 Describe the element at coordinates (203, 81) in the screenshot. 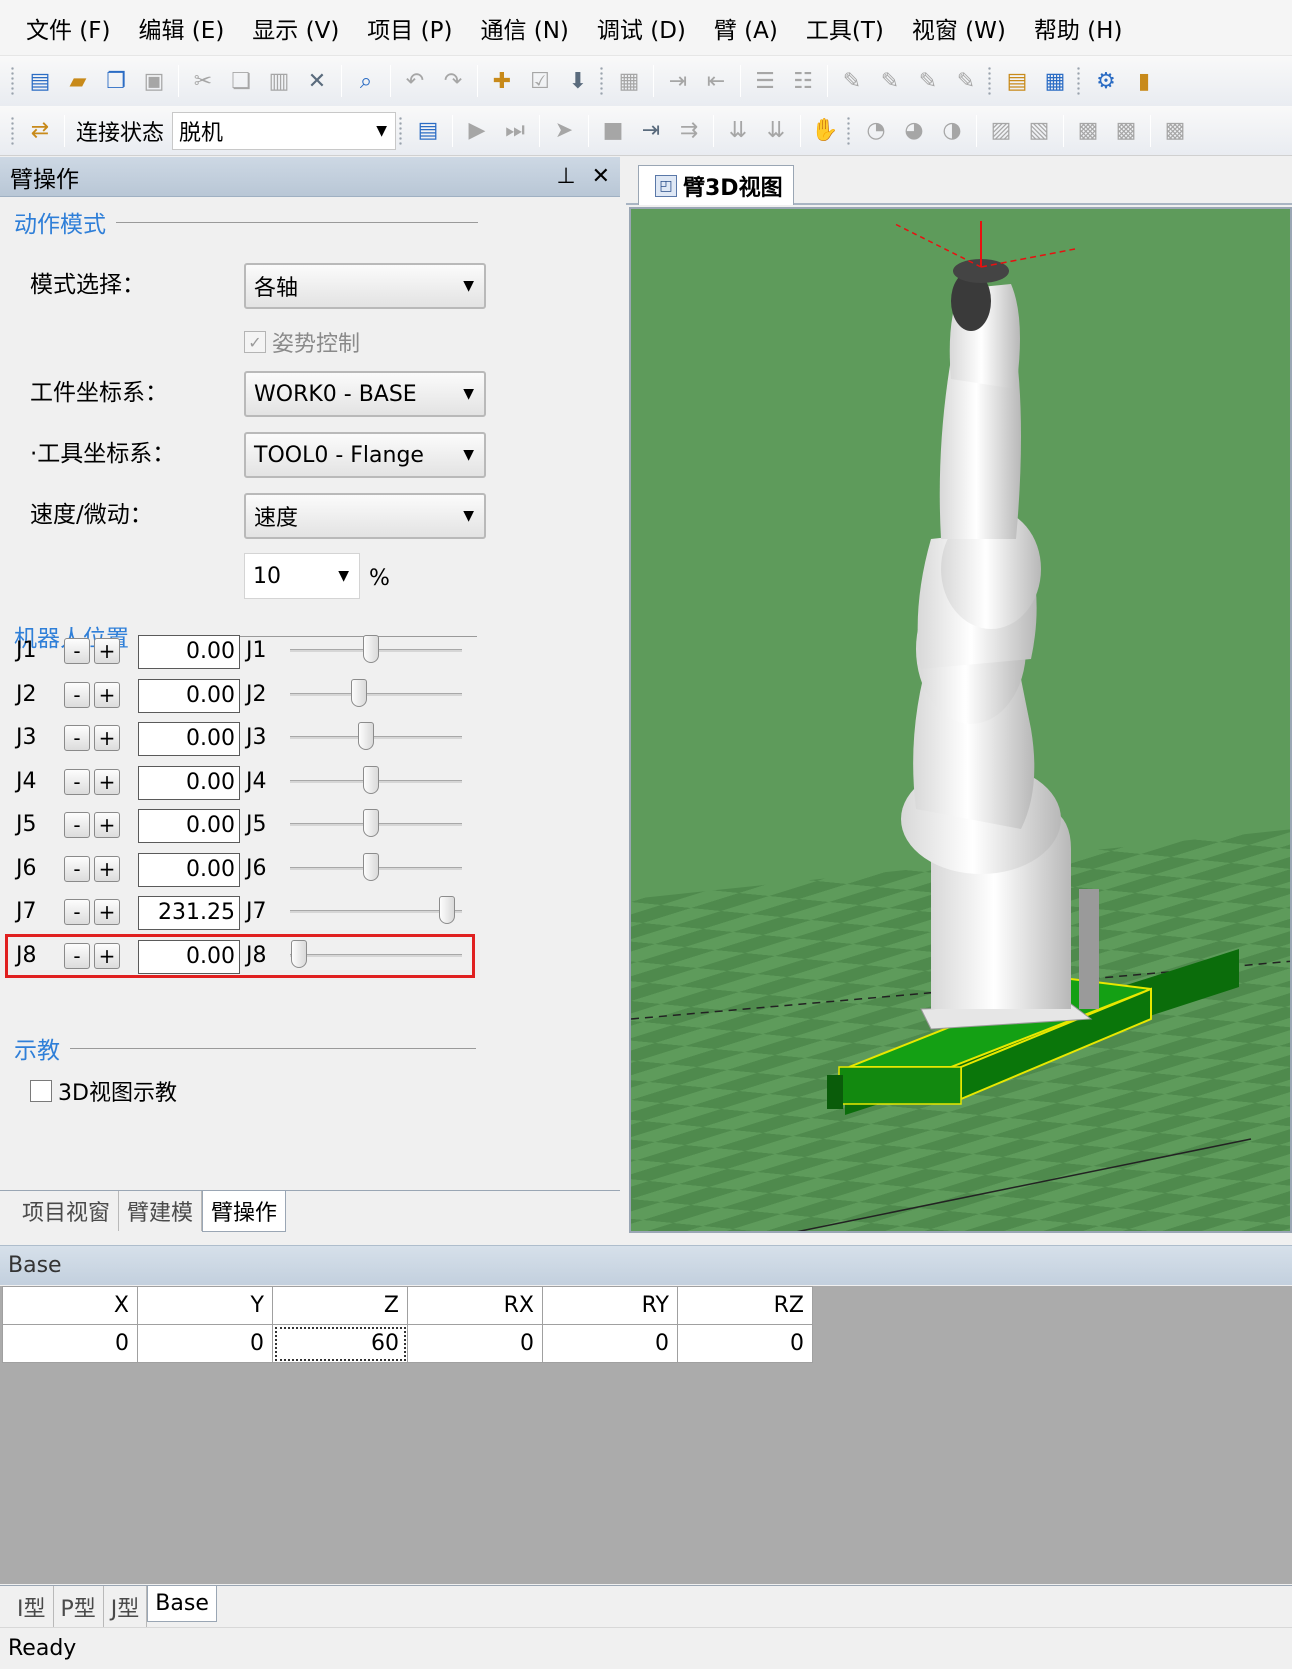

I see `cut-icon: ✂` at that location.